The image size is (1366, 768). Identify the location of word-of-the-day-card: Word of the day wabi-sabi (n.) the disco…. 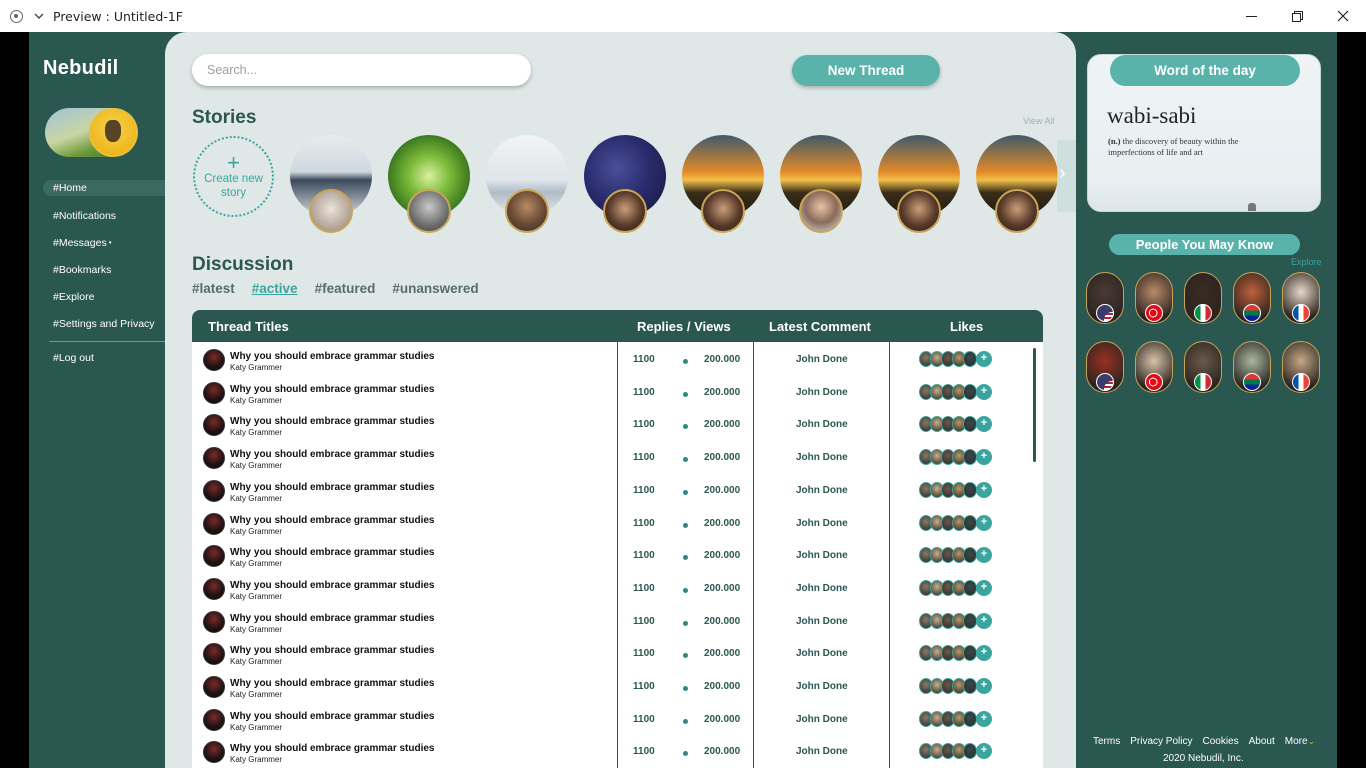
(1204, 133).